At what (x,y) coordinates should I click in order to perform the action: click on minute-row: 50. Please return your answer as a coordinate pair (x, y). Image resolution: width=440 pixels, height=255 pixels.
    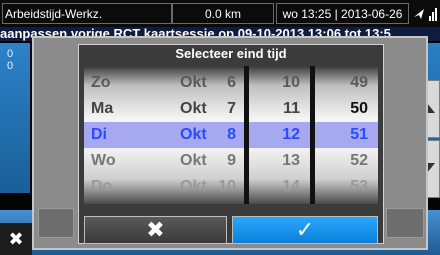
    Looking at the image, I should click on (346, 109).